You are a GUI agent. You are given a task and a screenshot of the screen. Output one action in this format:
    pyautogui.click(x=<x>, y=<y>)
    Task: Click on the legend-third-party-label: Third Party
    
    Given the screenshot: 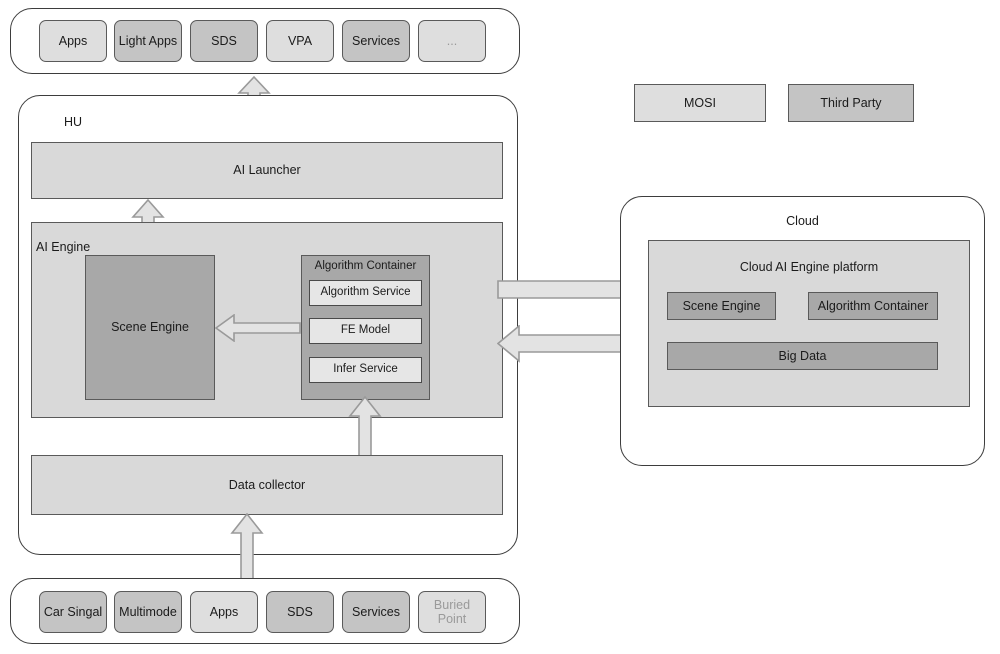 What is the action you would take?
    pyautogui.click(x=851, y=102)
    